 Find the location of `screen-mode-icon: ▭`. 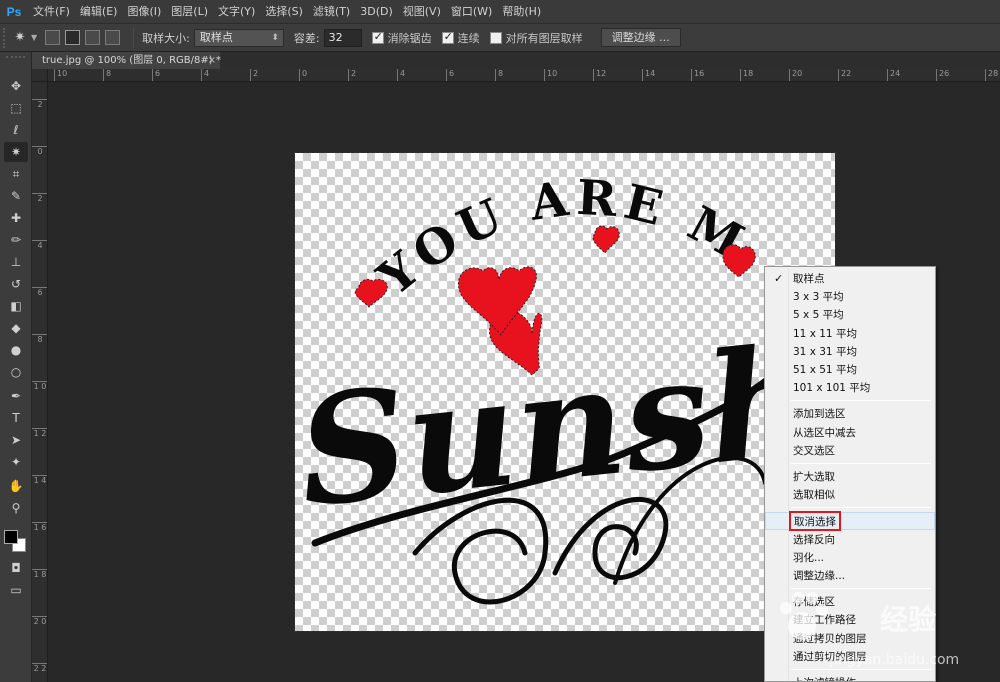

screen-mode-icon: ▭ is located at coordinates (16, 590).